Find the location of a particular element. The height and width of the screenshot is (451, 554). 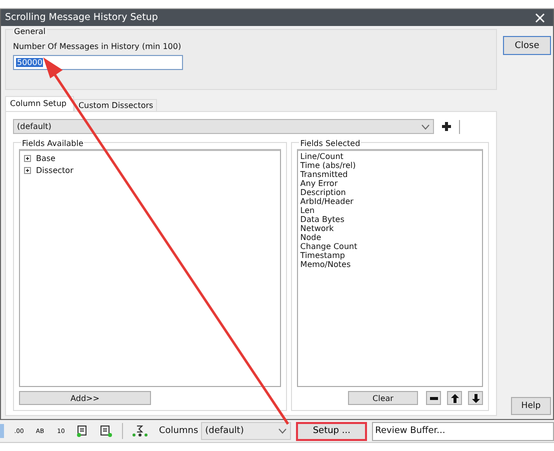

move-up-button is located at coordinates (454, 398).